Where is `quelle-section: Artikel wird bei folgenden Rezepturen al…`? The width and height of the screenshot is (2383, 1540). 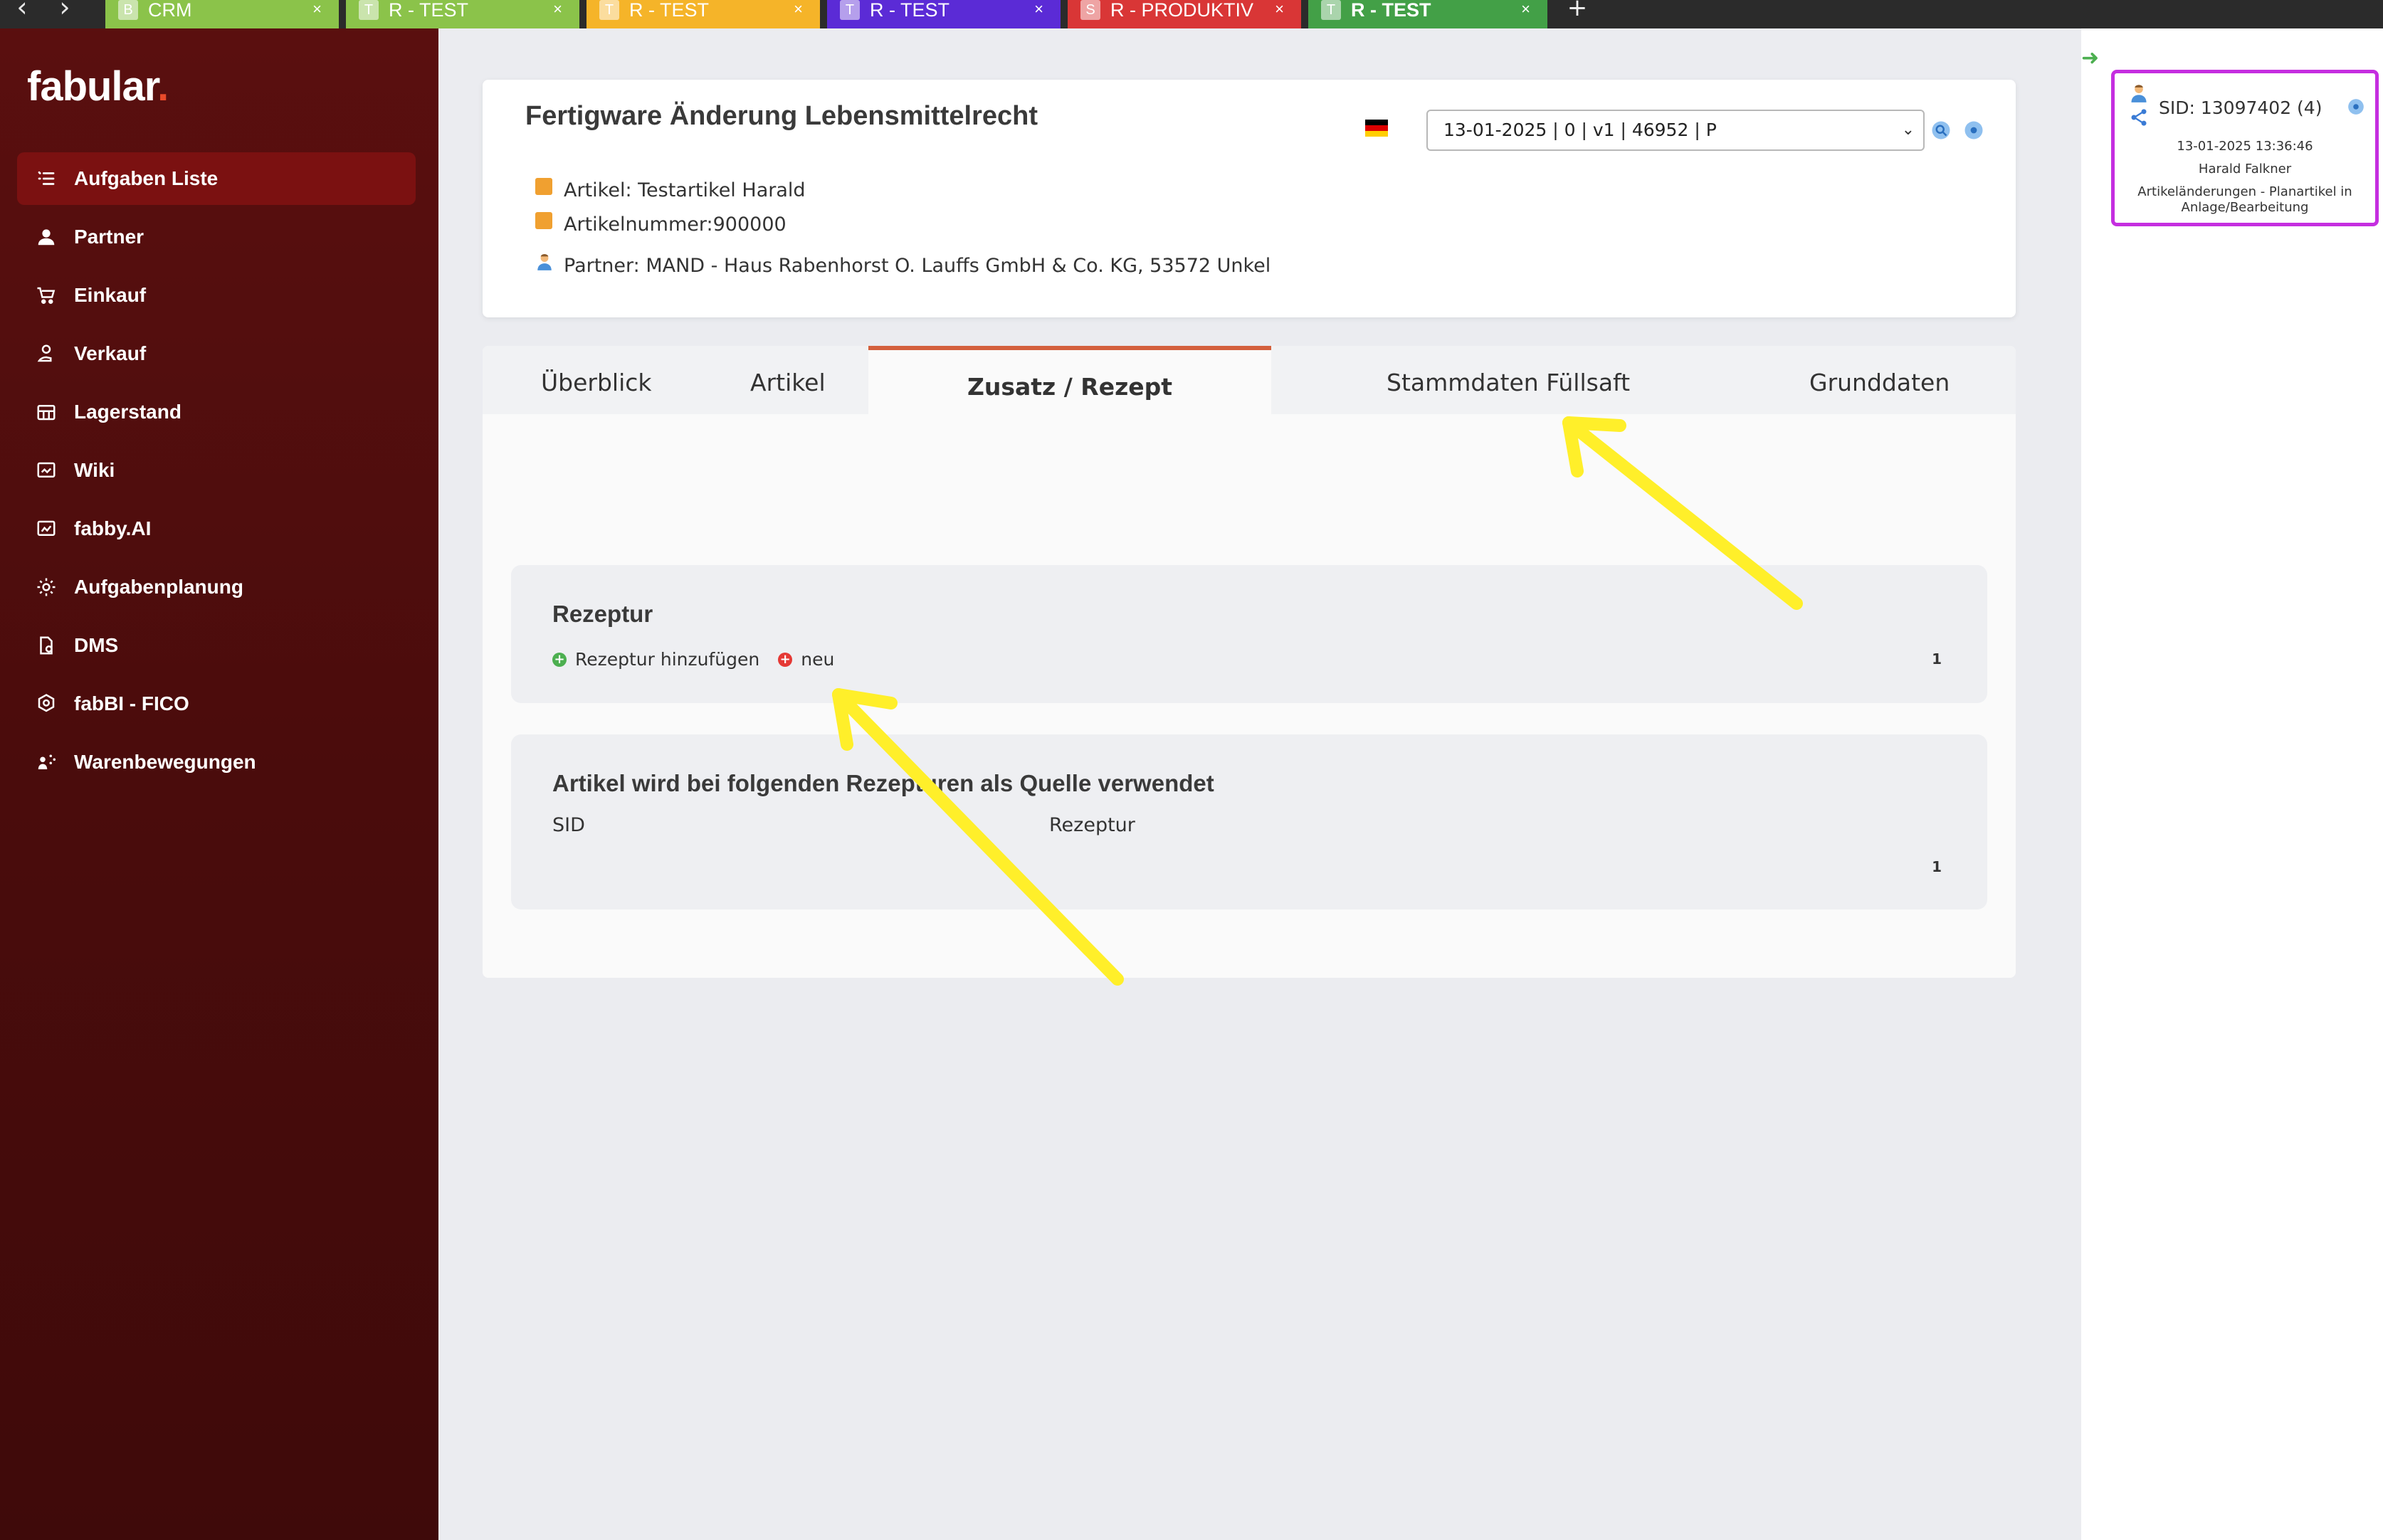 quelle-section: Artikel wird bei folgenden Rezepturen al… is located at coordinates (1249, 821).